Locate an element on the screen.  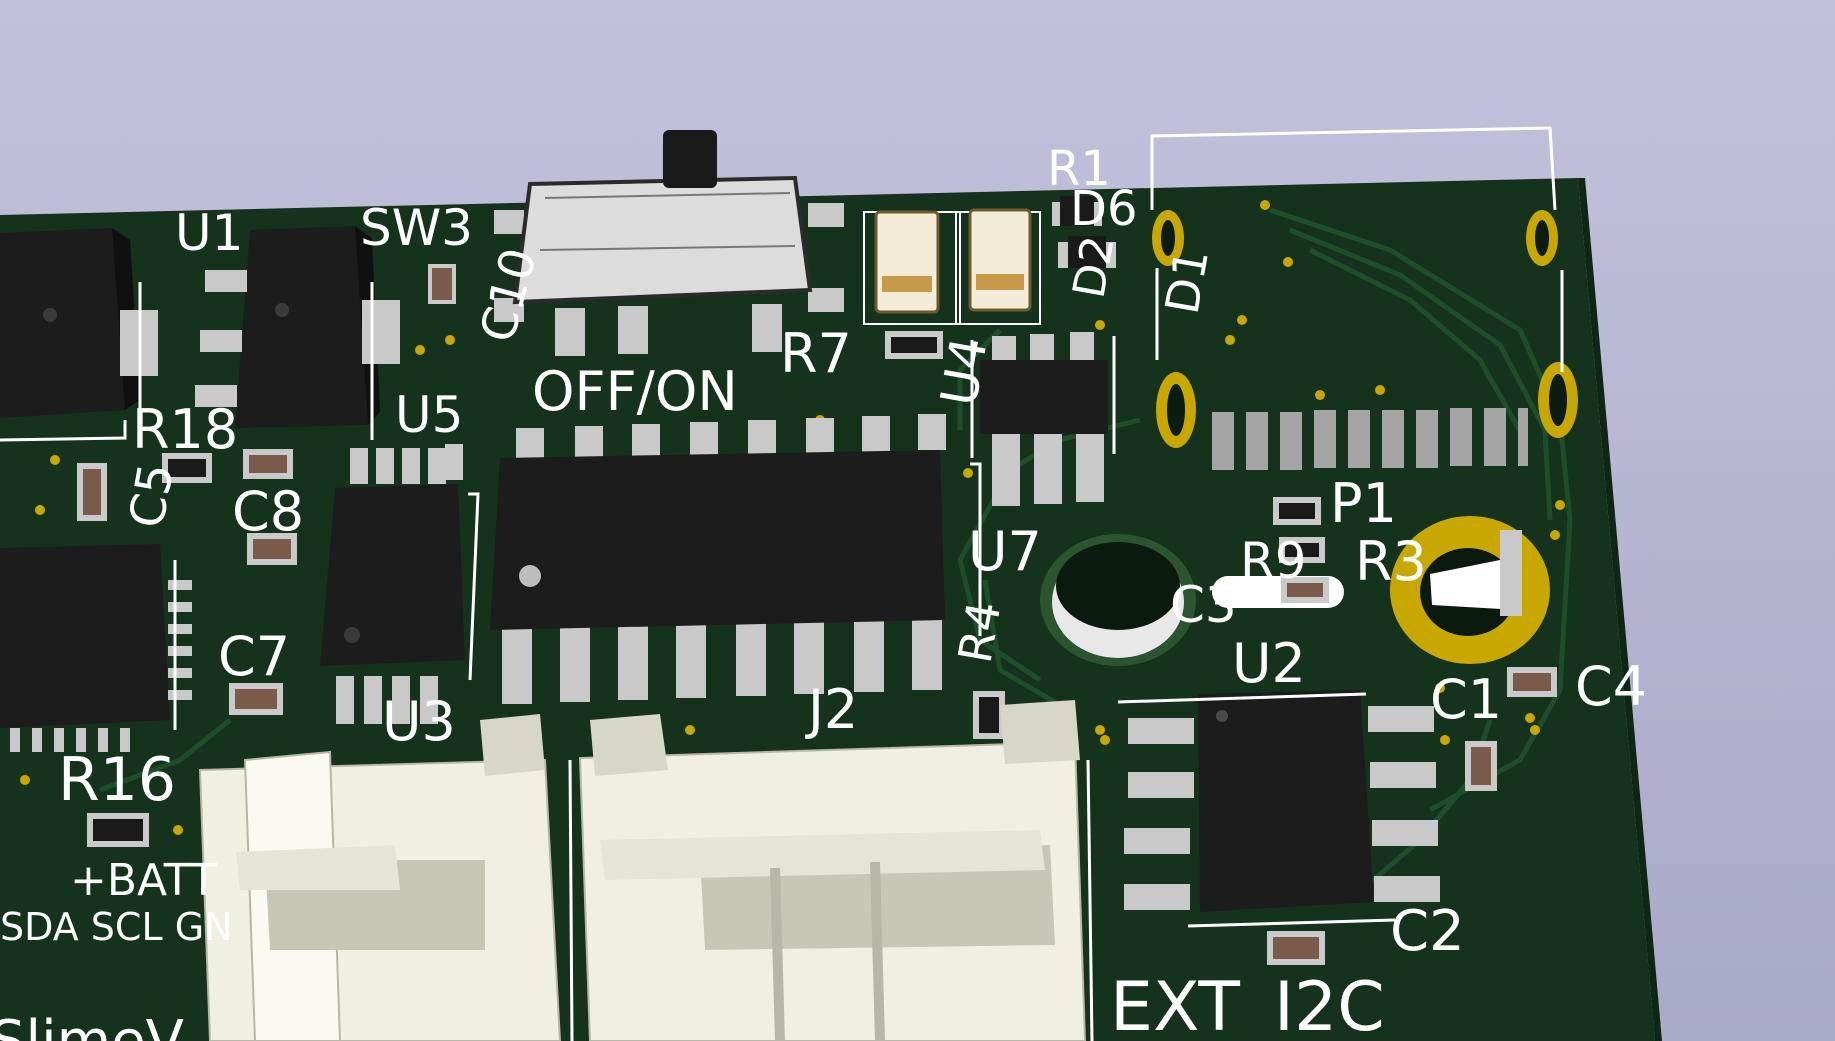
label-p1: P1 is located at coordinates (1363, 503).